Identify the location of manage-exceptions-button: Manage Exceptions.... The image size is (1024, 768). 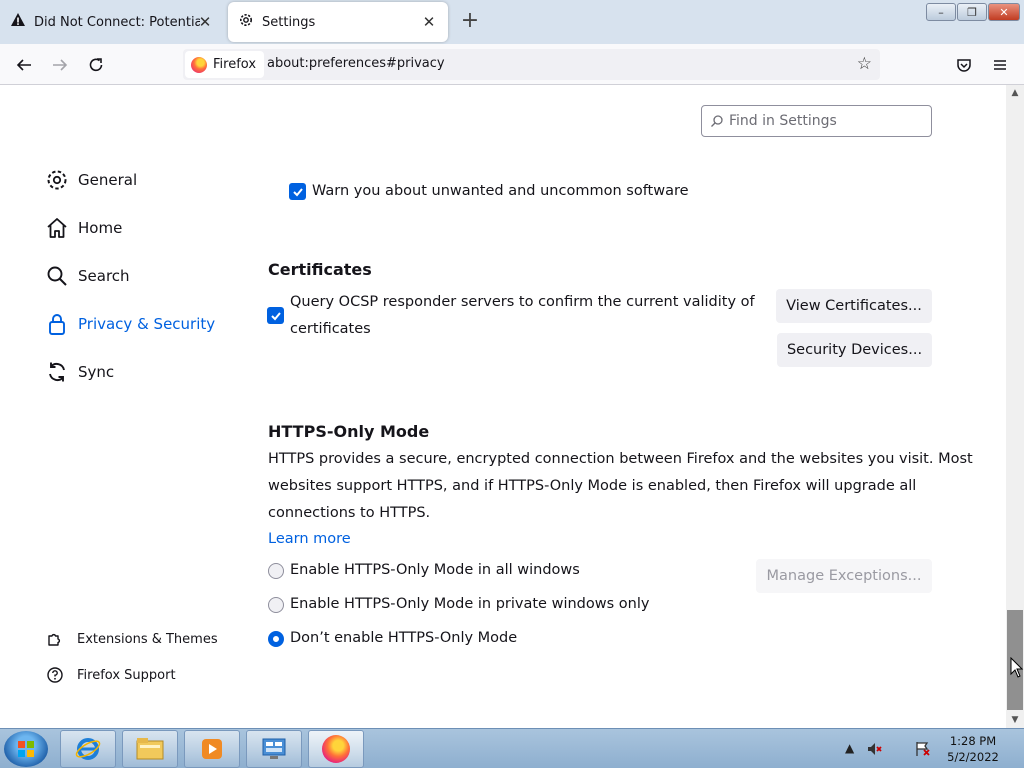
(844, 576).